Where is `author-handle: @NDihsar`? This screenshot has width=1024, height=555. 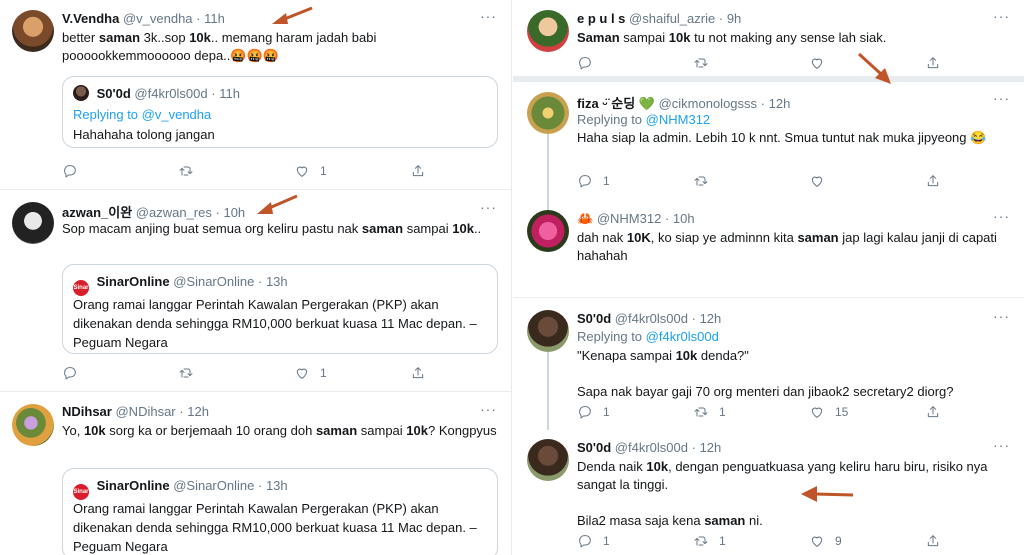 author-handle: @NDihsar is located at coordinates (145, 411).